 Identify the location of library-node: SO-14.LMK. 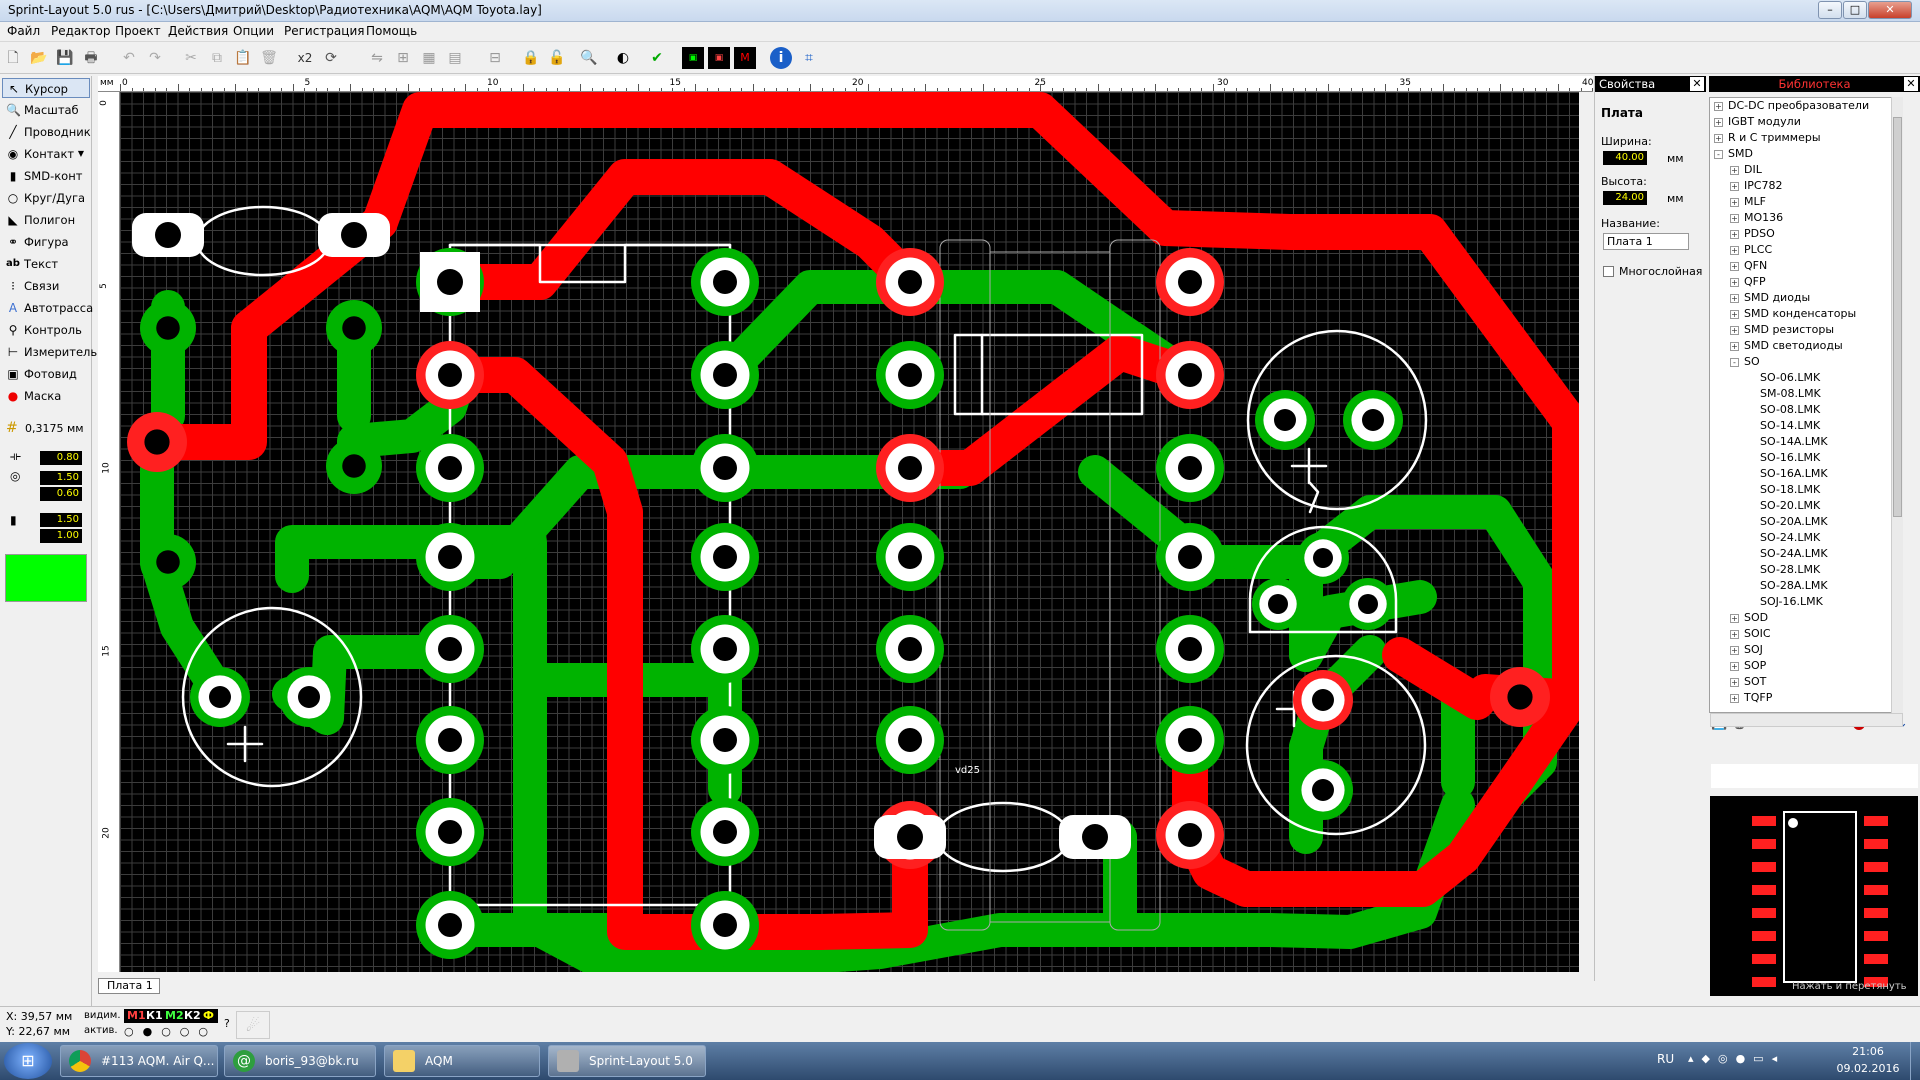
(1806, 426).